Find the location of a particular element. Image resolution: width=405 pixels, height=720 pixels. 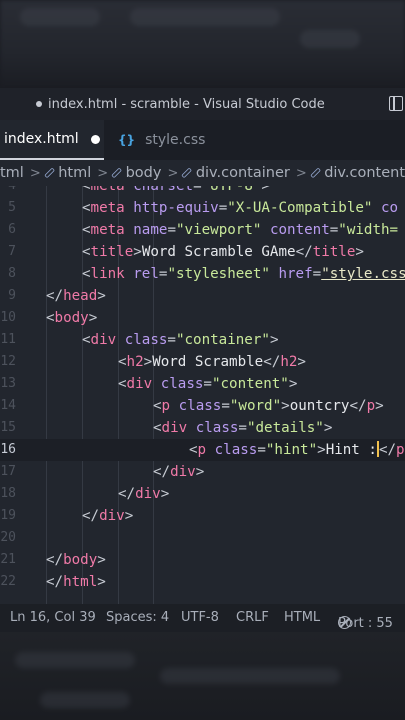

line-number: 22 is located at coordinates (8, 581).